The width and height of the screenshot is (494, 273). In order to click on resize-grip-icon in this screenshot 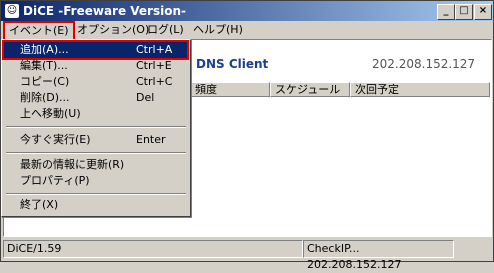, I will do `click(471, 249)`.